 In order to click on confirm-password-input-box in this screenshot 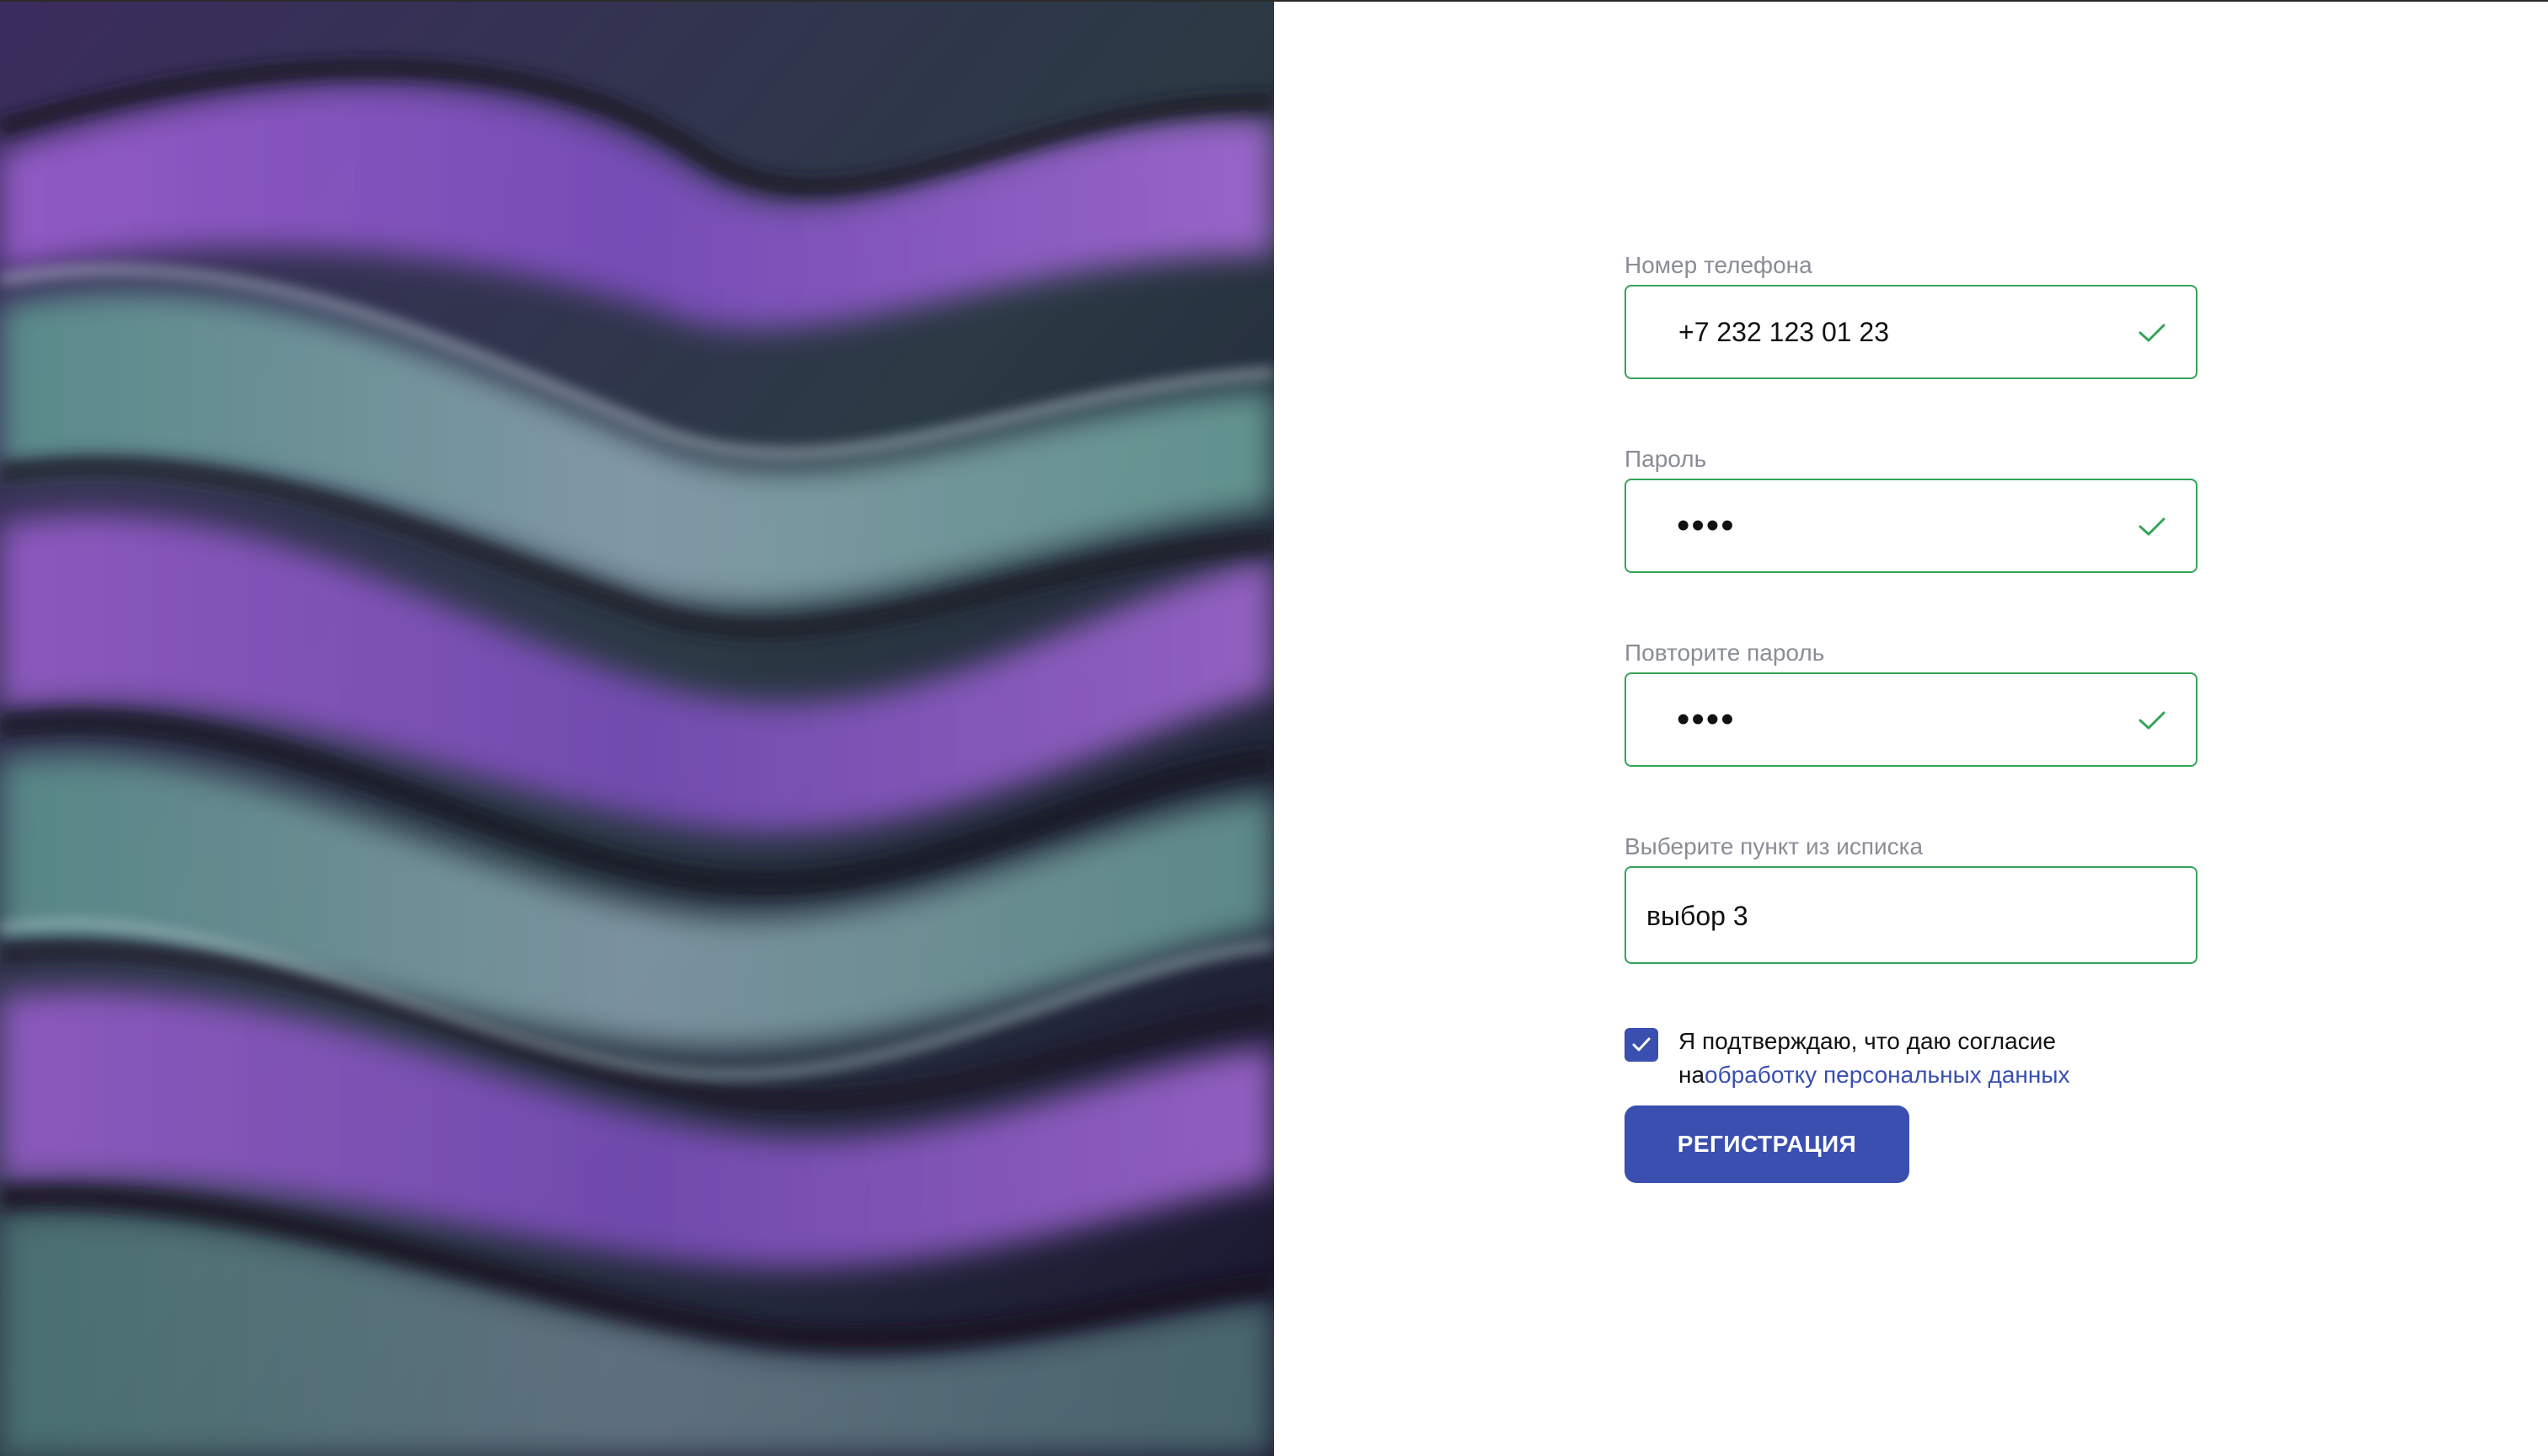, I will do `click(1911, 719)`.